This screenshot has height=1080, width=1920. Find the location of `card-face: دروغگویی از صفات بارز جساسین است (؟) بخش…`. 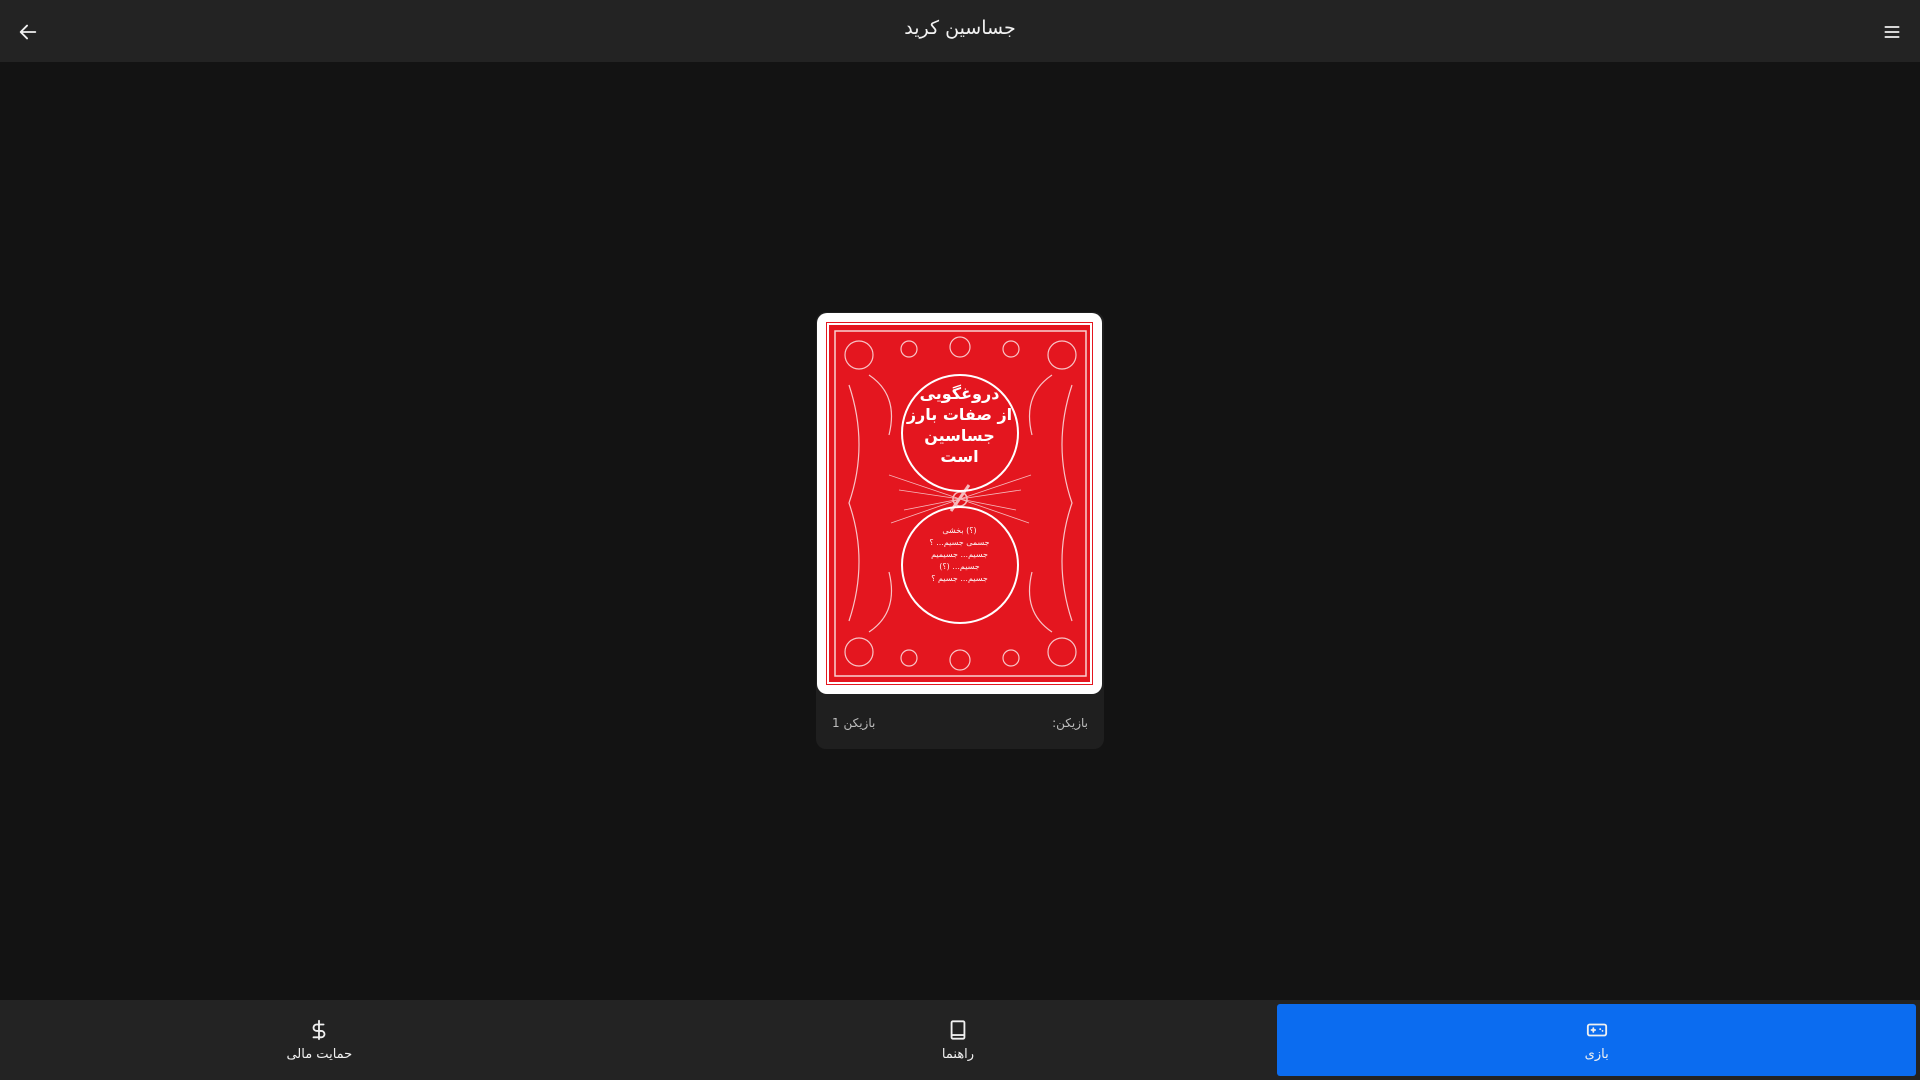

card-face: دروغگویی از صفات بارز جساسین است (؟) بخش… is located at coordinates (959, 503).